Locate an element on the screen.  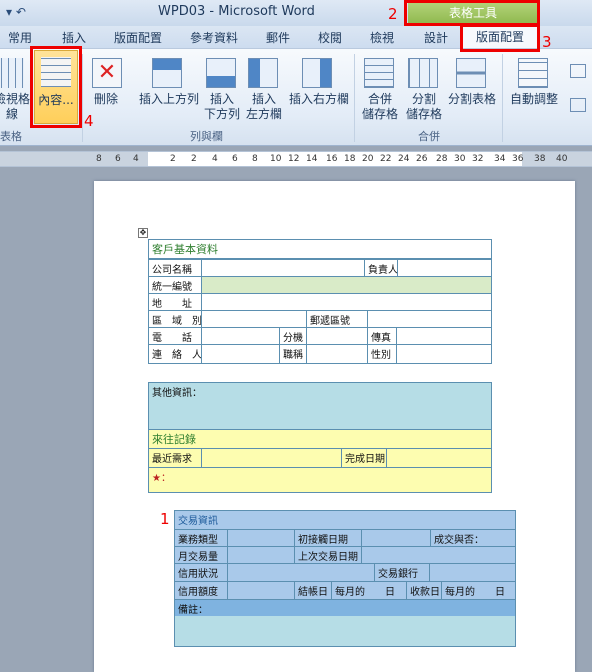
ruler-label: 10 is located at coordinates (276, 159).